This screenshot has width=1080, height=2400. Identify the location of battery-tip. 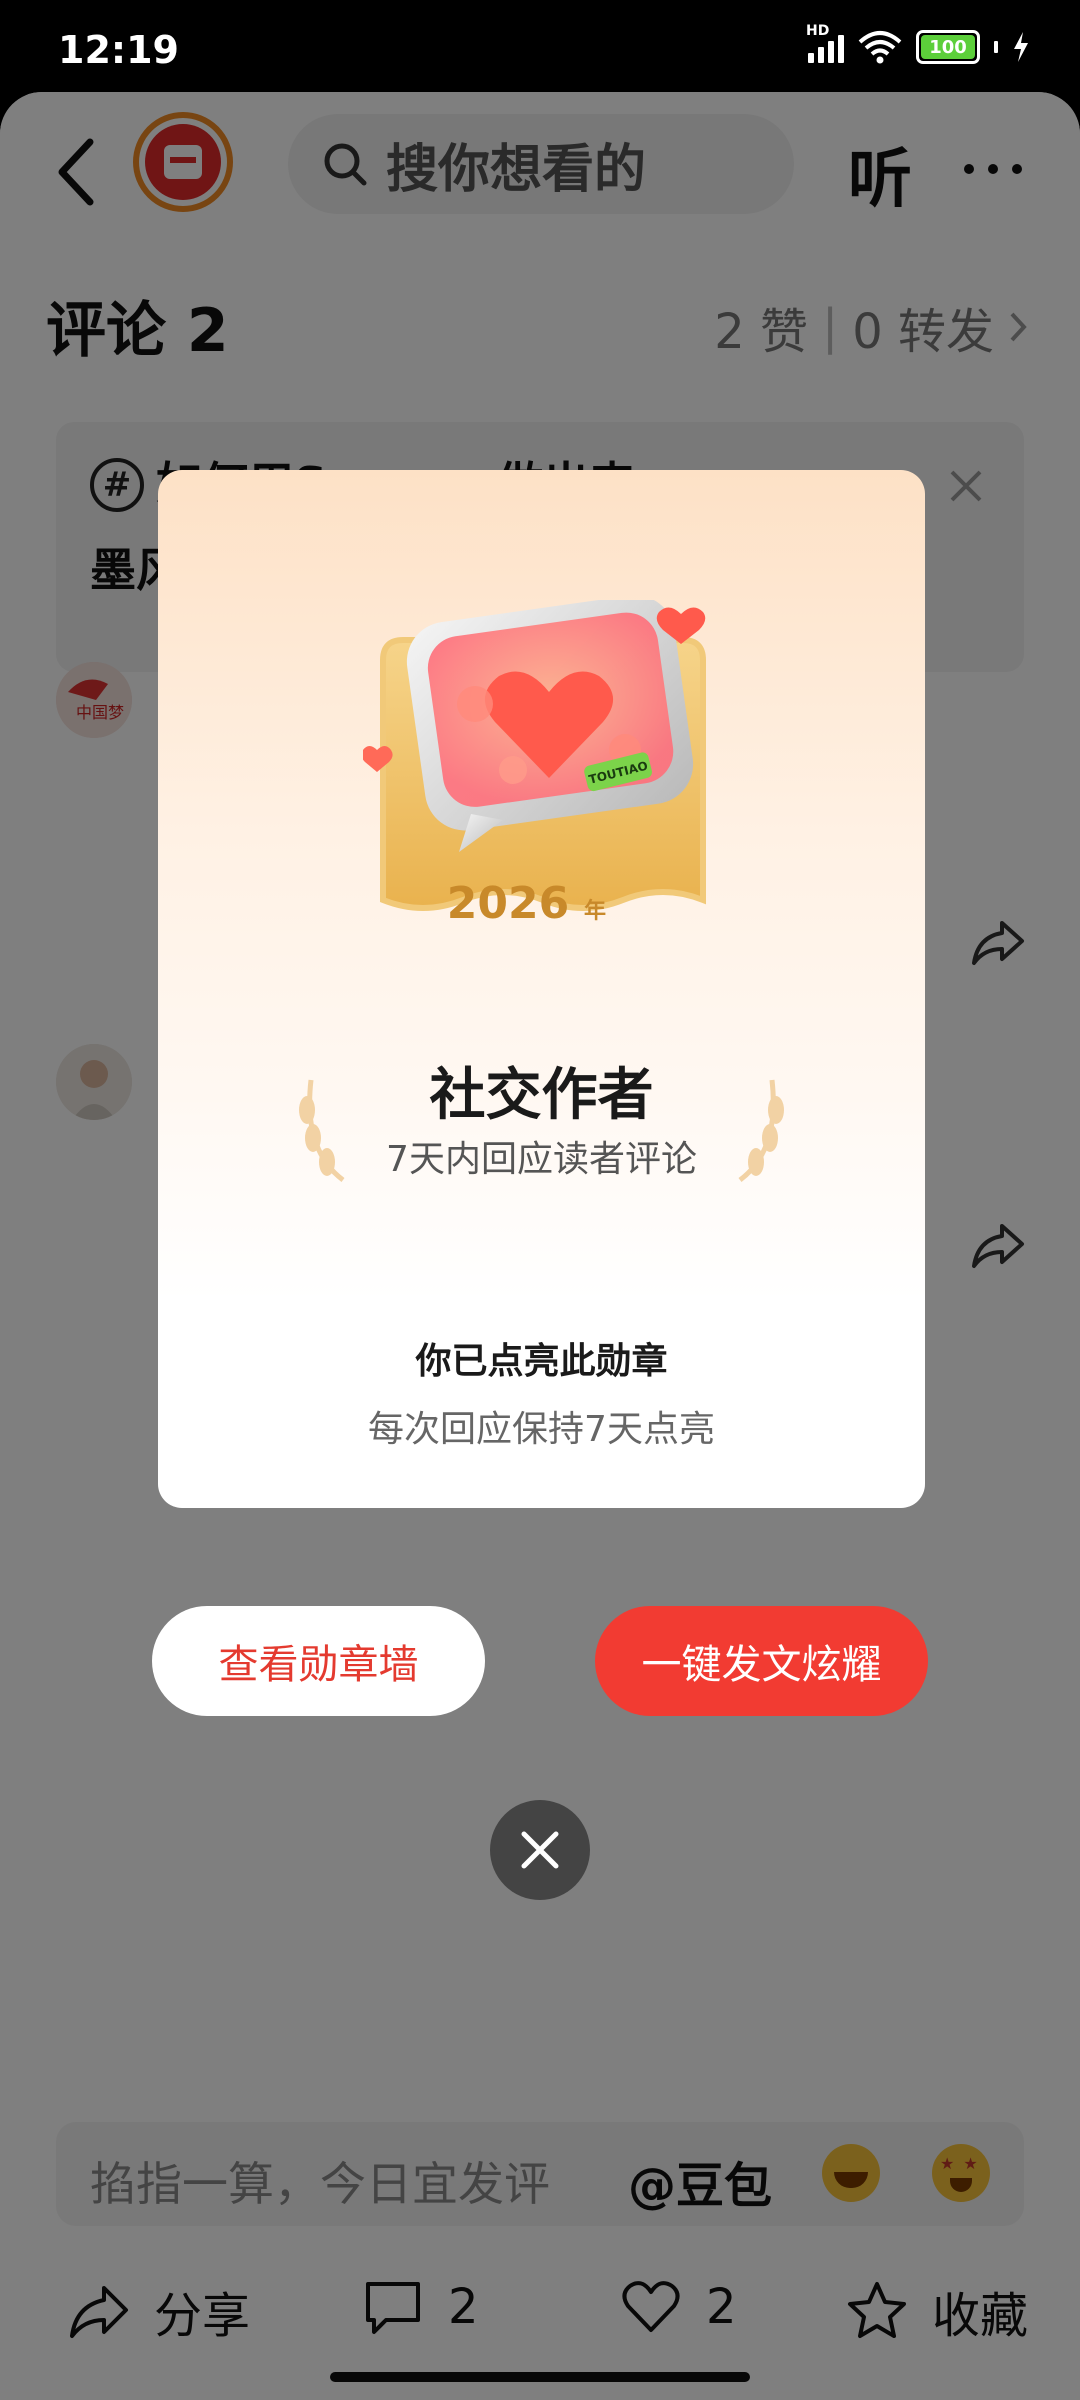
(996, 47).